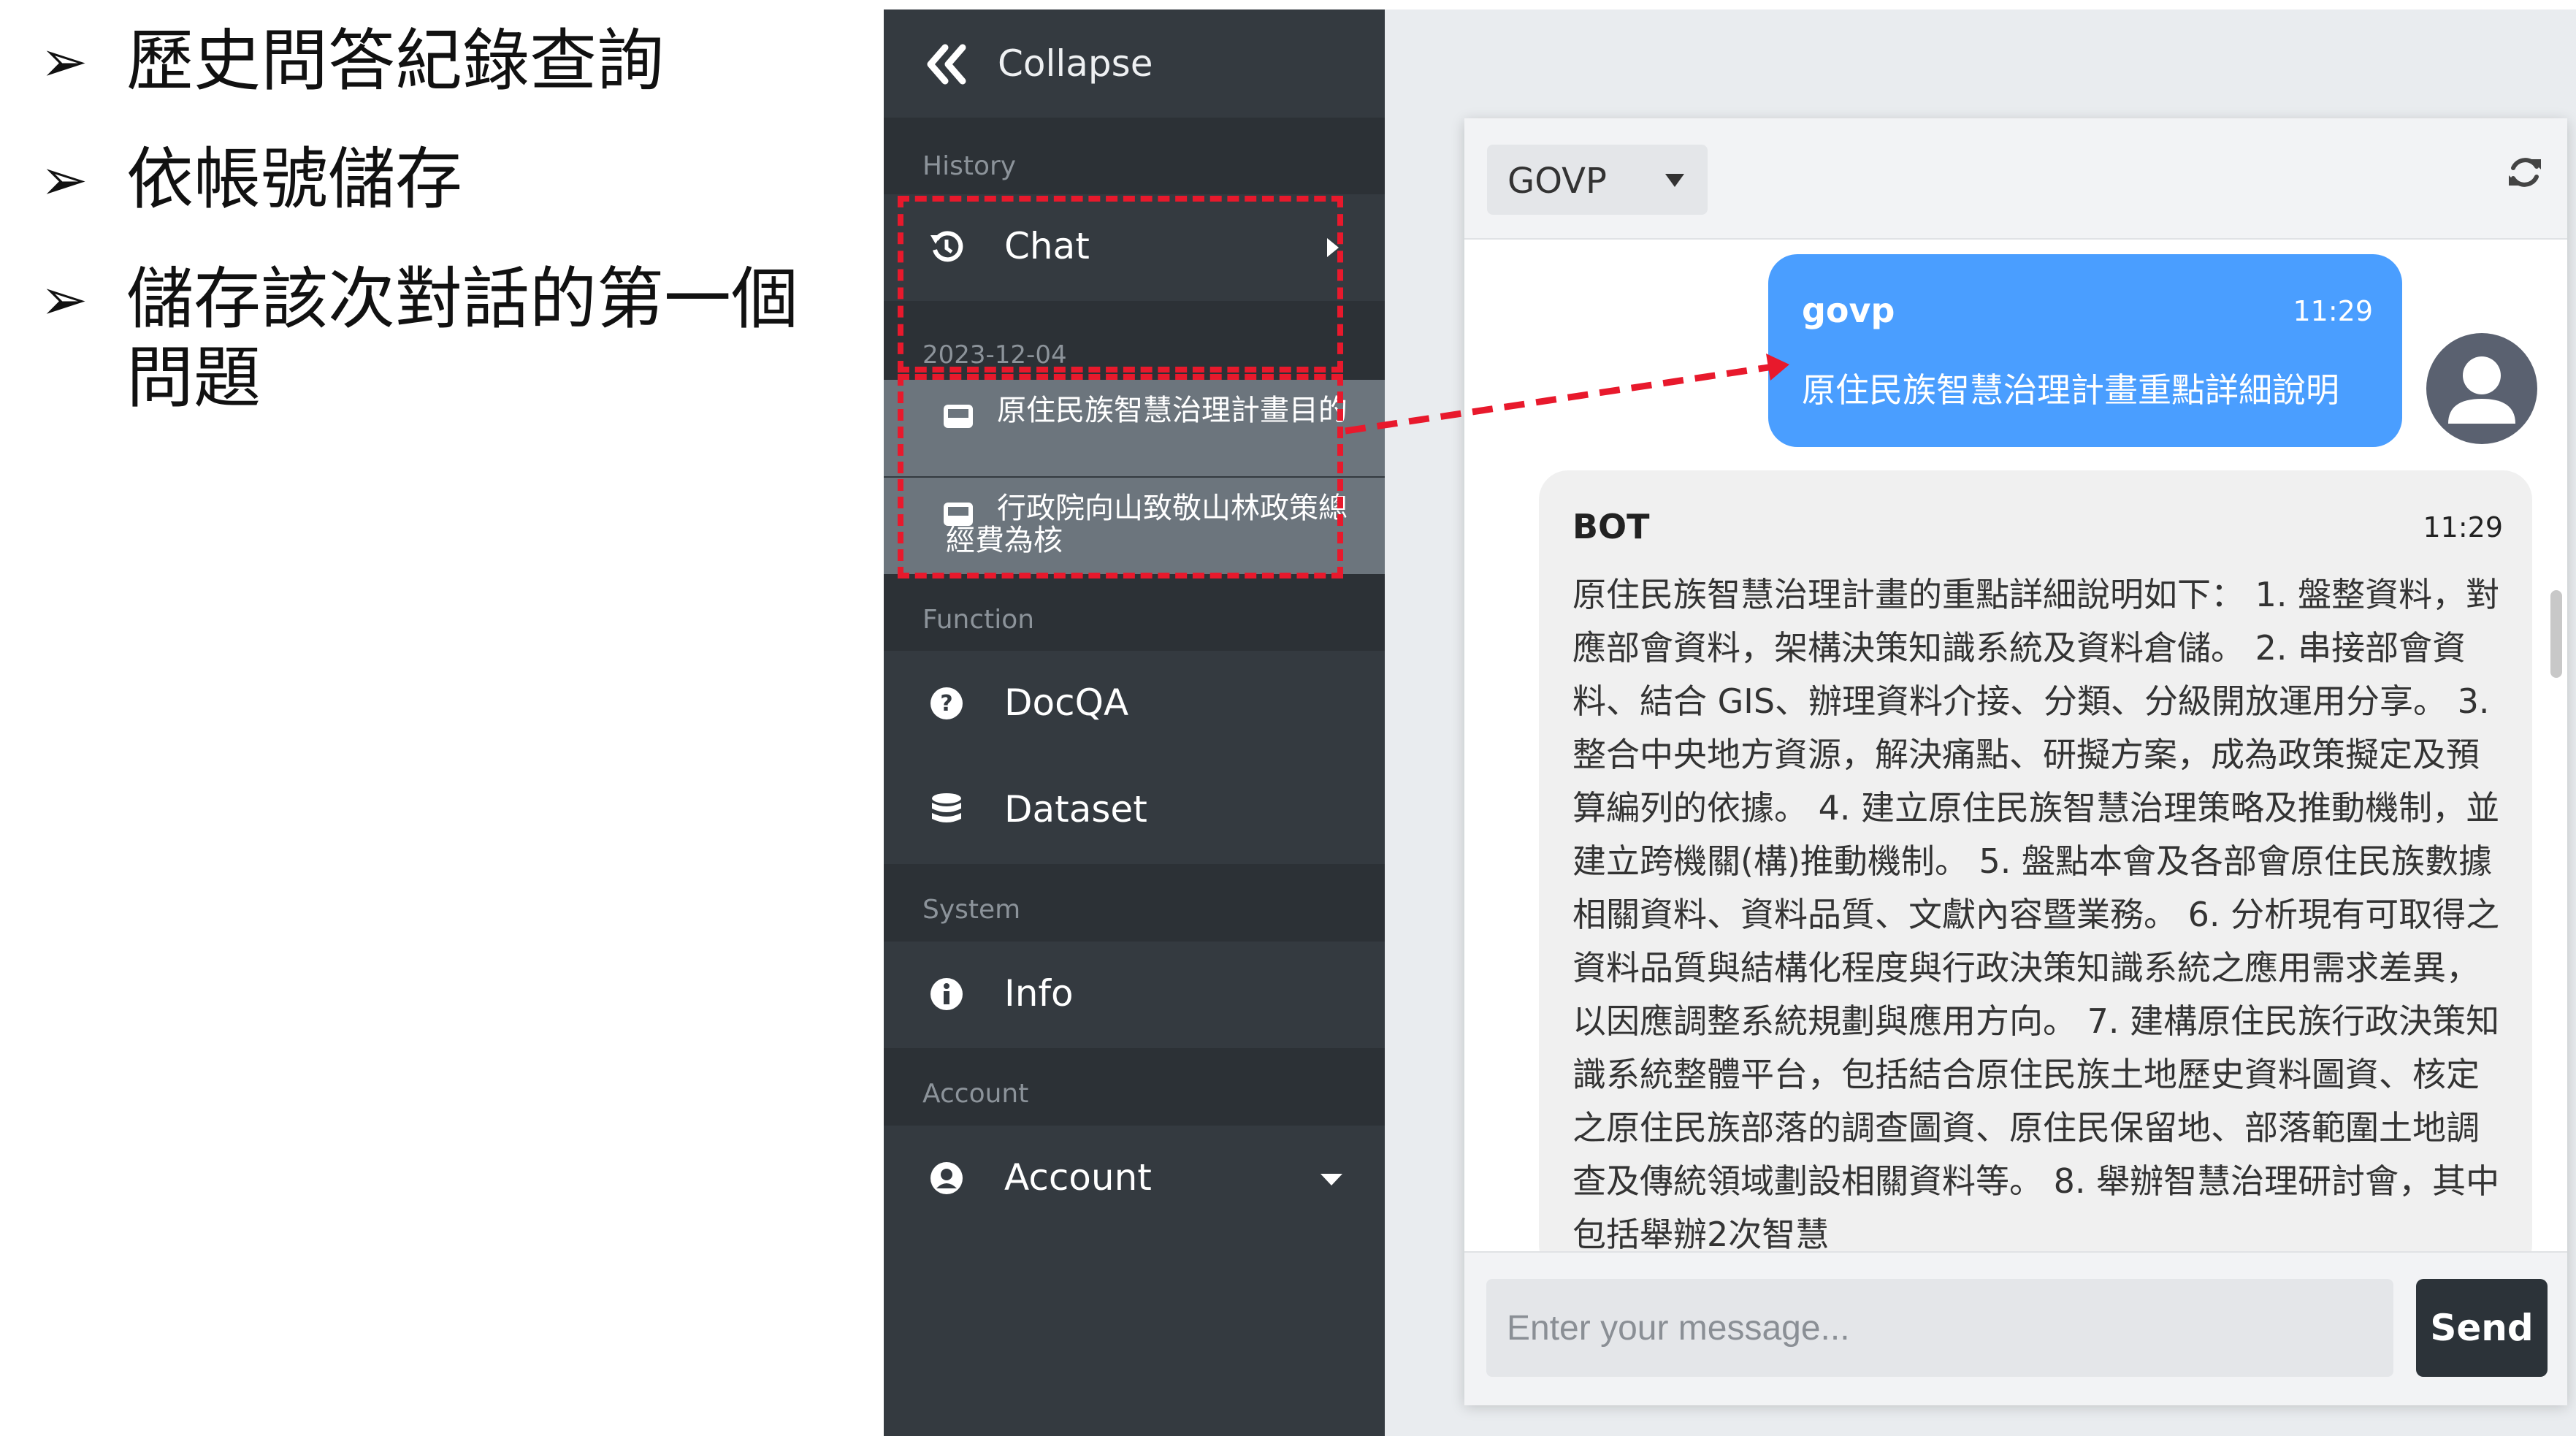  What do you see at coordinates (395, 61) in the screenshot?
I see `bullet-text: 歷史問答紀錄查詢` at bounding box center [395, 61].